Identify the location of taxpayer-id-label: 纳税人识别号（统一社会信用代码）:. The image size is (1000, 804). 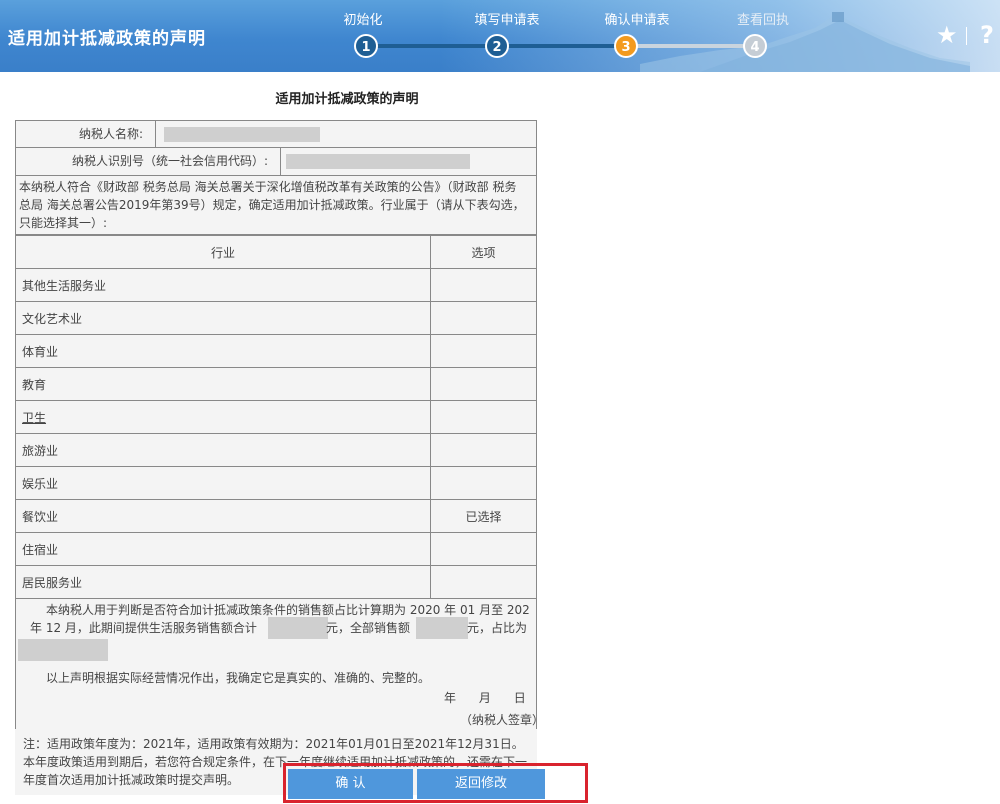
(148, 161).